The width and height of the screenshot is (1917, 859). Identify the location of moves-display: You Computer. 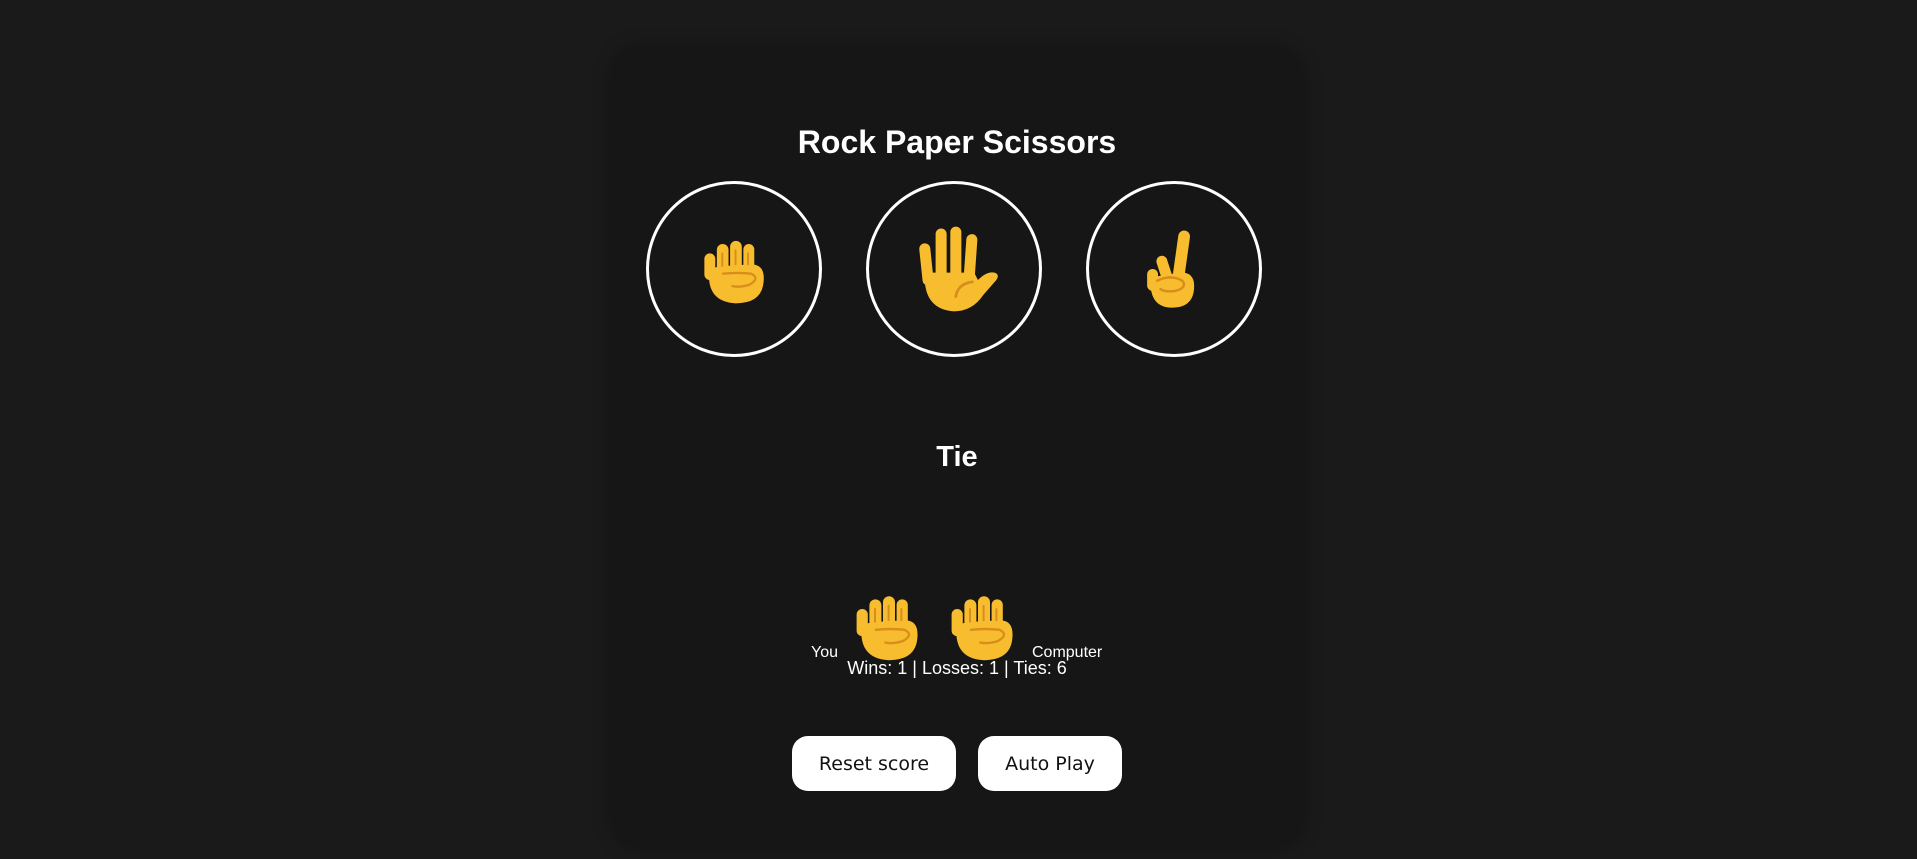
(957, 595).